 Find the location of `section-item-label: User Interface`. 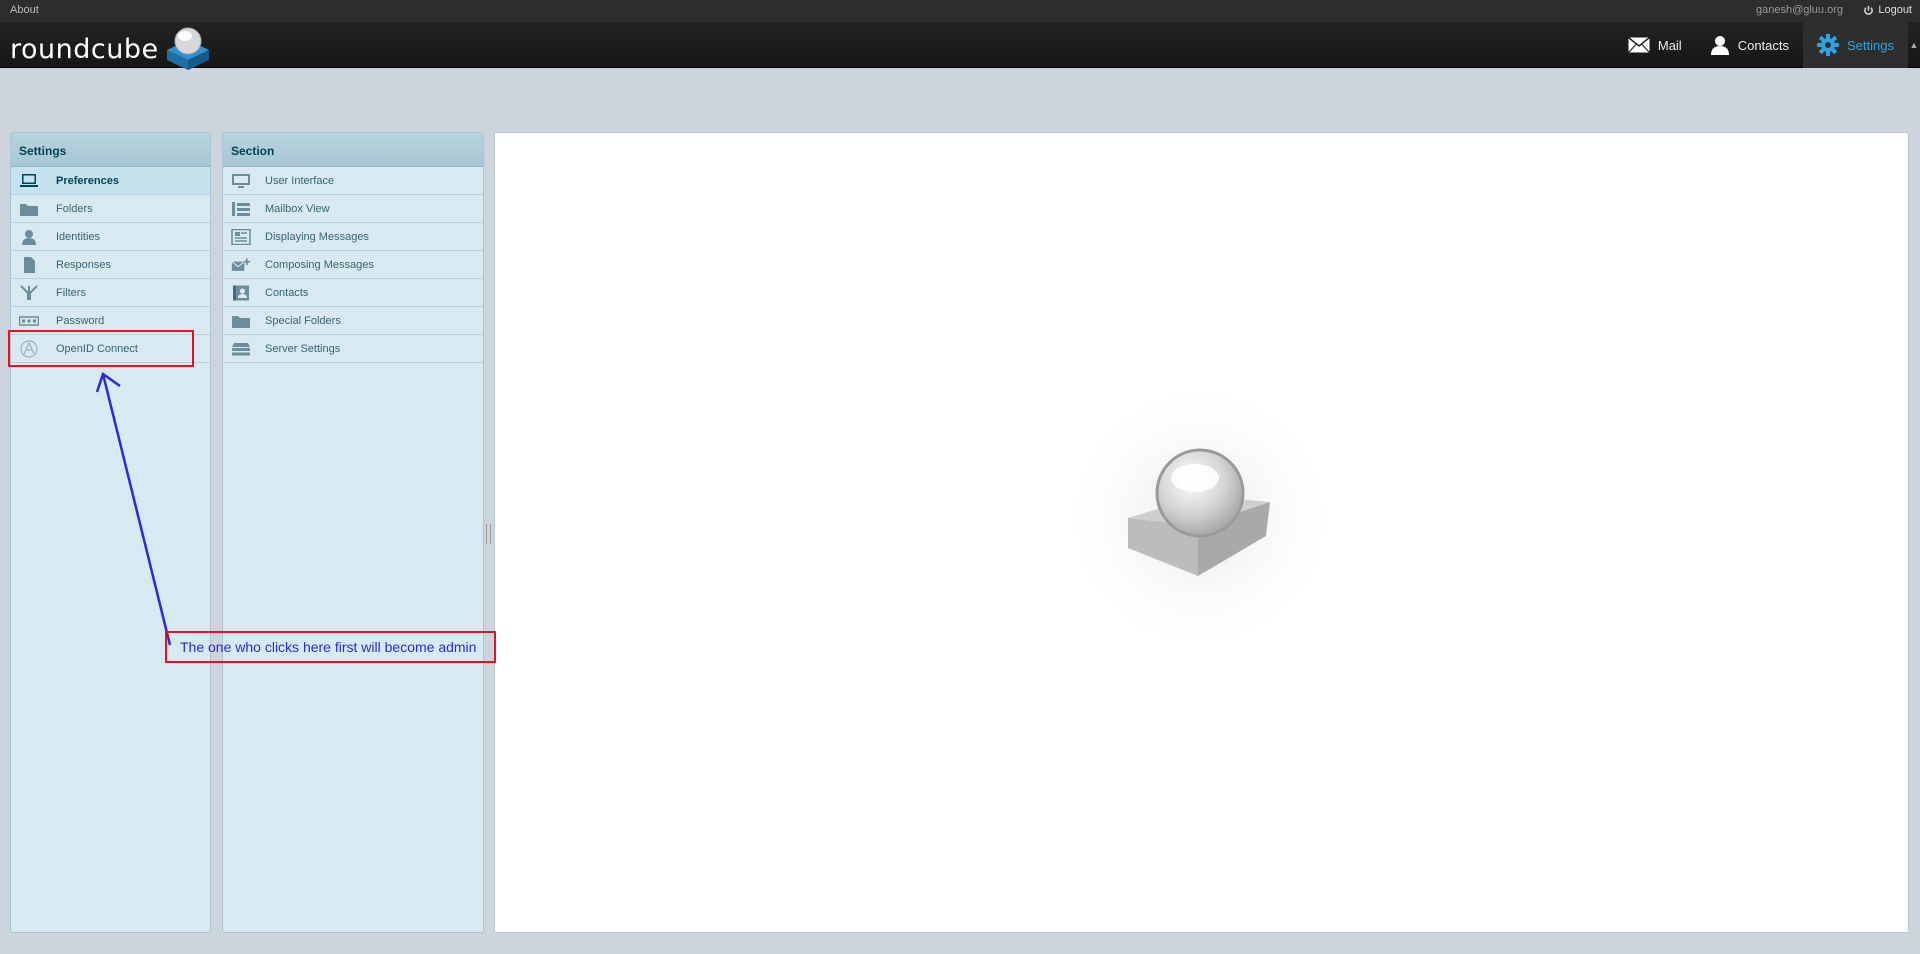

section-item-label: User Interface is located at coordinates (300, 180).